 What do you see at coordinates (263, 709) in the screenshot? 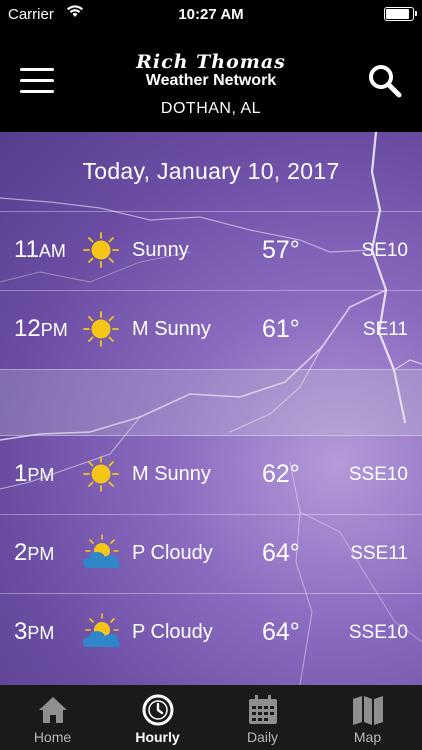
I see `calendar-icon` at bounding box center [263, 709].